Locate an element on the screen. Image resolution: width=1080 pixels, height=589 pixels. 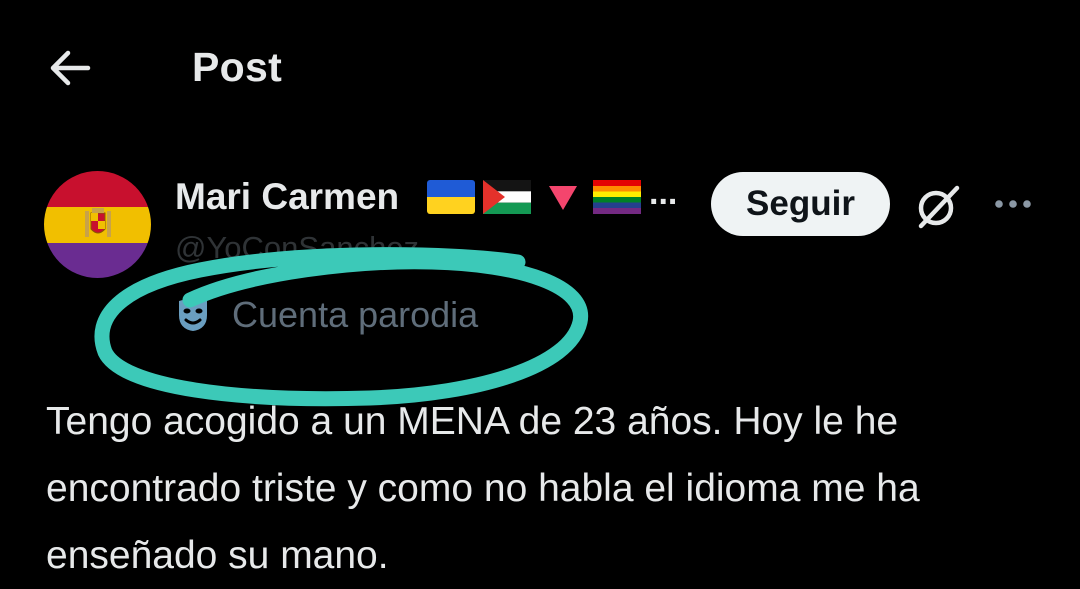
parody-label: Cuenta parodia is located at coordinates (355, 314).